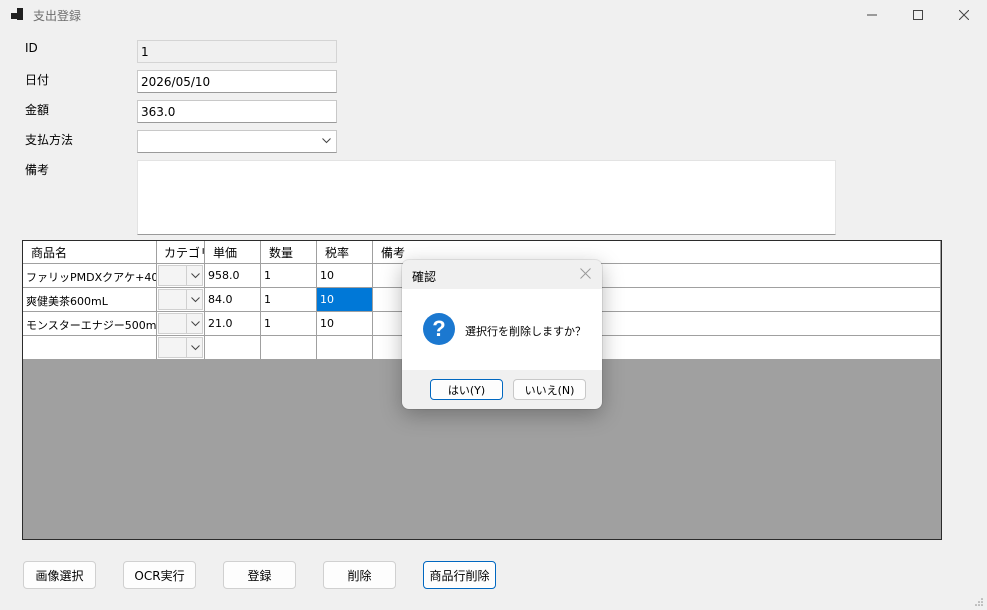 The width and height of the screenshot is (987, 610). What do you see at coordinates (90, 300) in the screenshot?
I see `cell-name: 爽健美茶600mL` at bounding box center [90, 300].